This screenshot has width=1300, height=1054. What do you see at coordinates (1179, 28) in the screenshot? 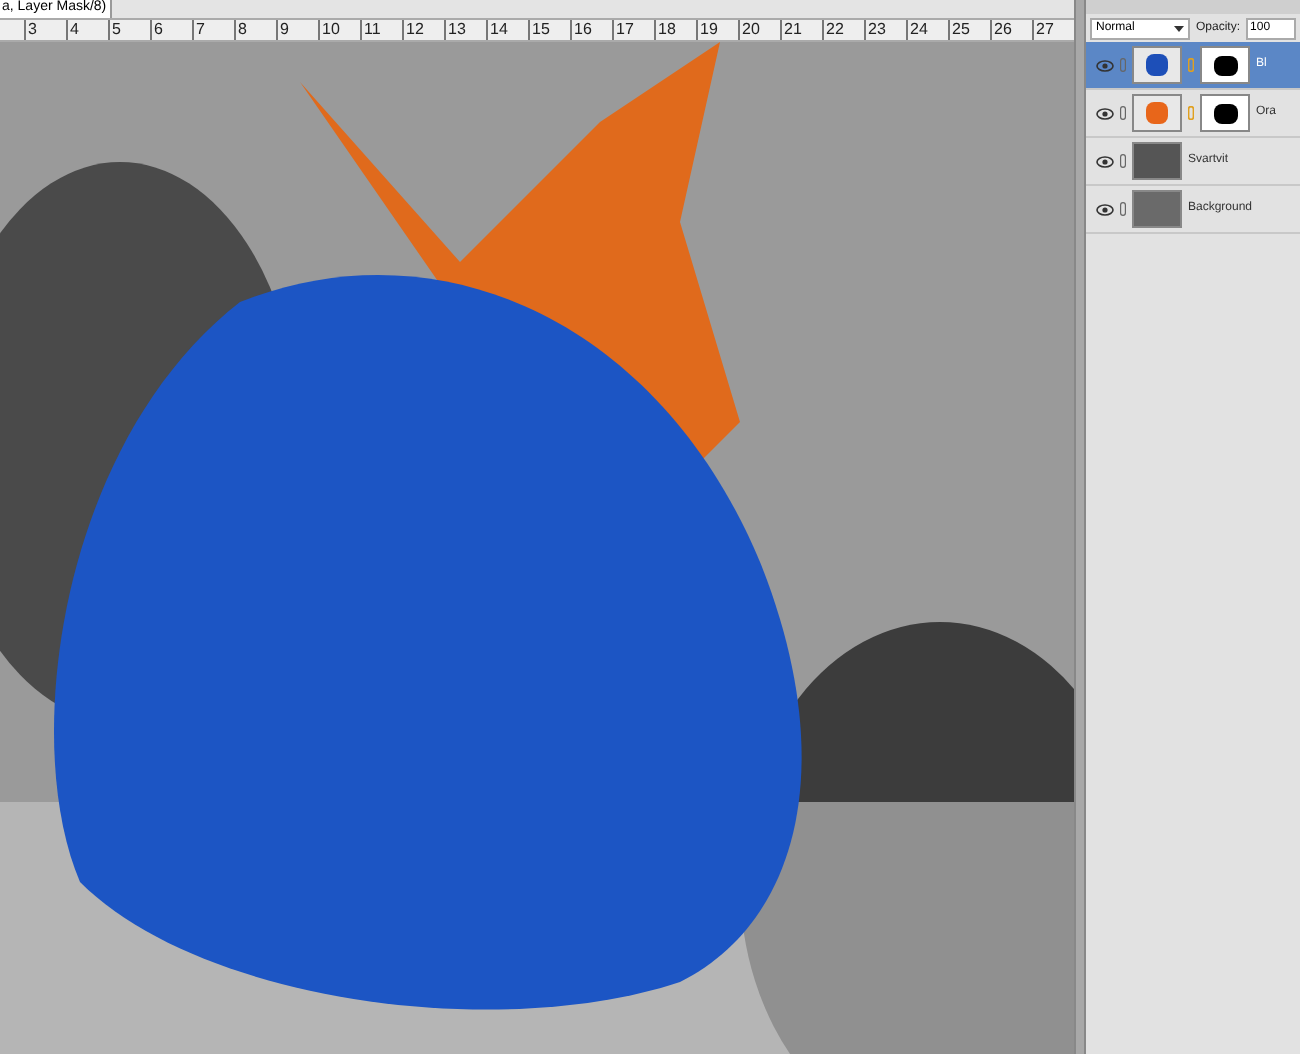
I see `caret-icon` at bounding box center [1179, 28].